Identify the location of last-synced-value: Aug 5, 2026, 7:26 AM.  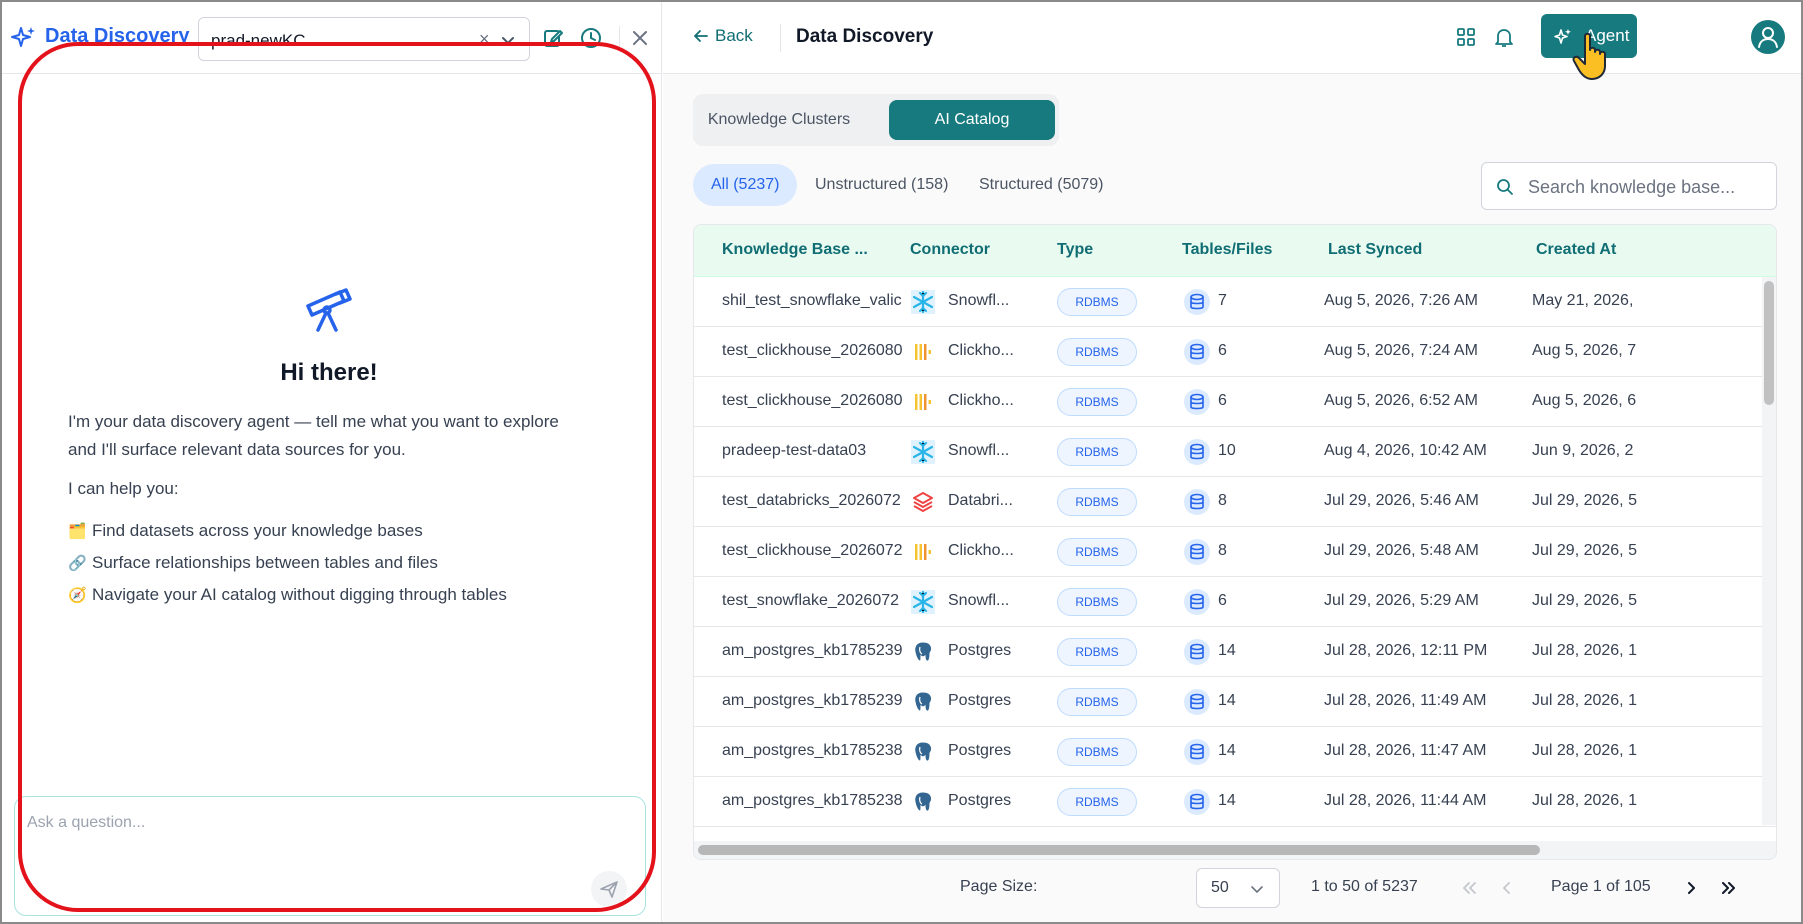
(1401, 300).